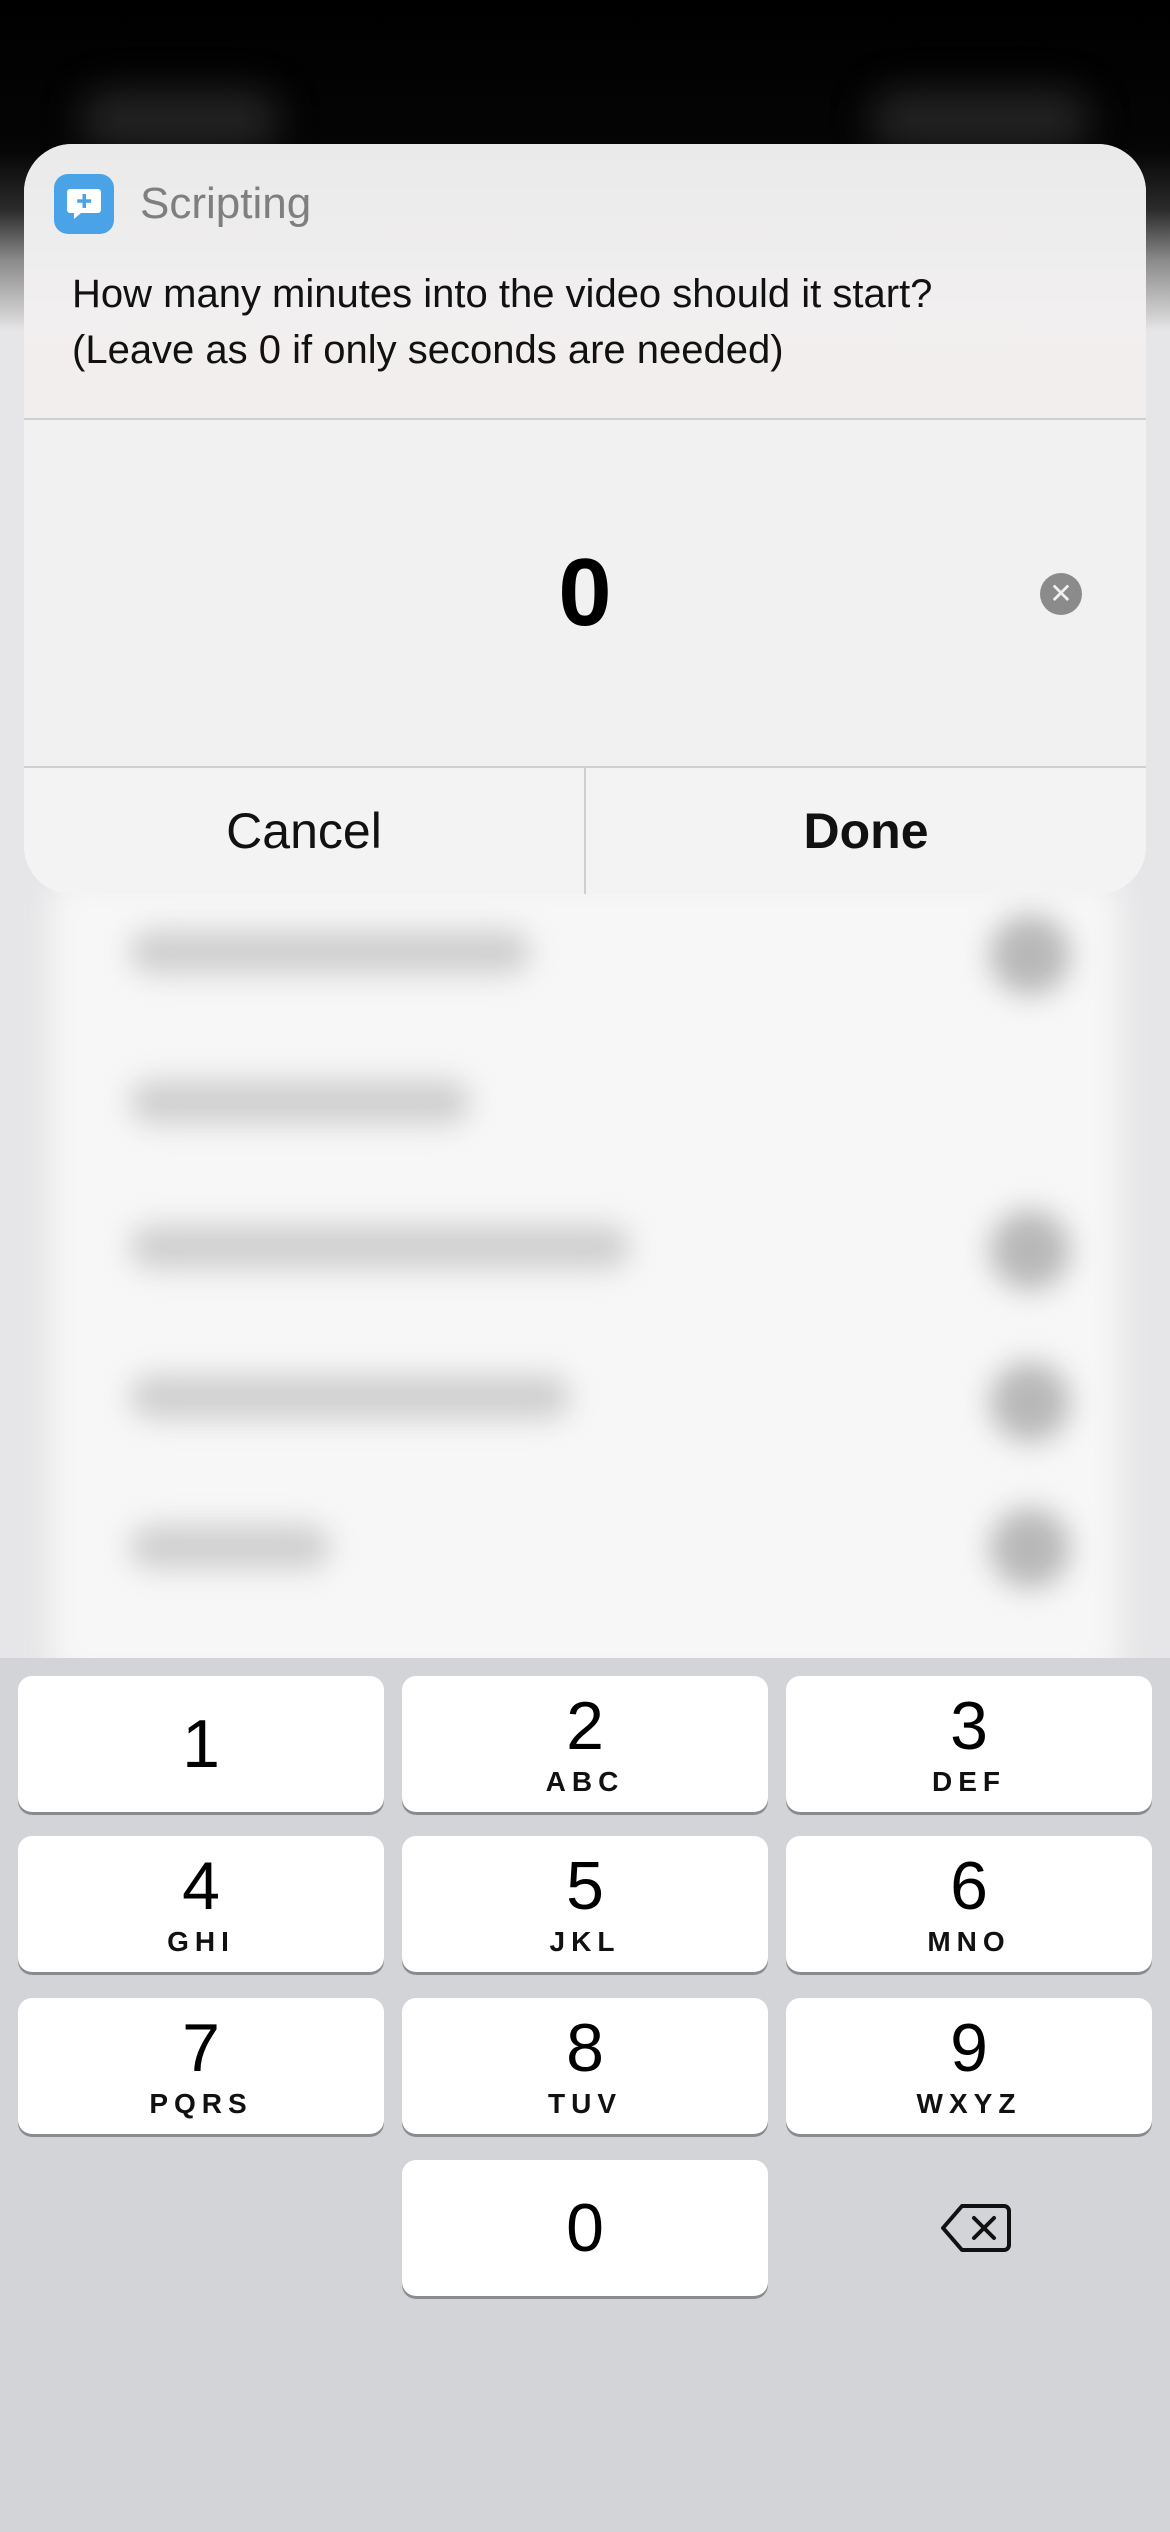  I want to click on key-0: 0, so click(585, 2228).